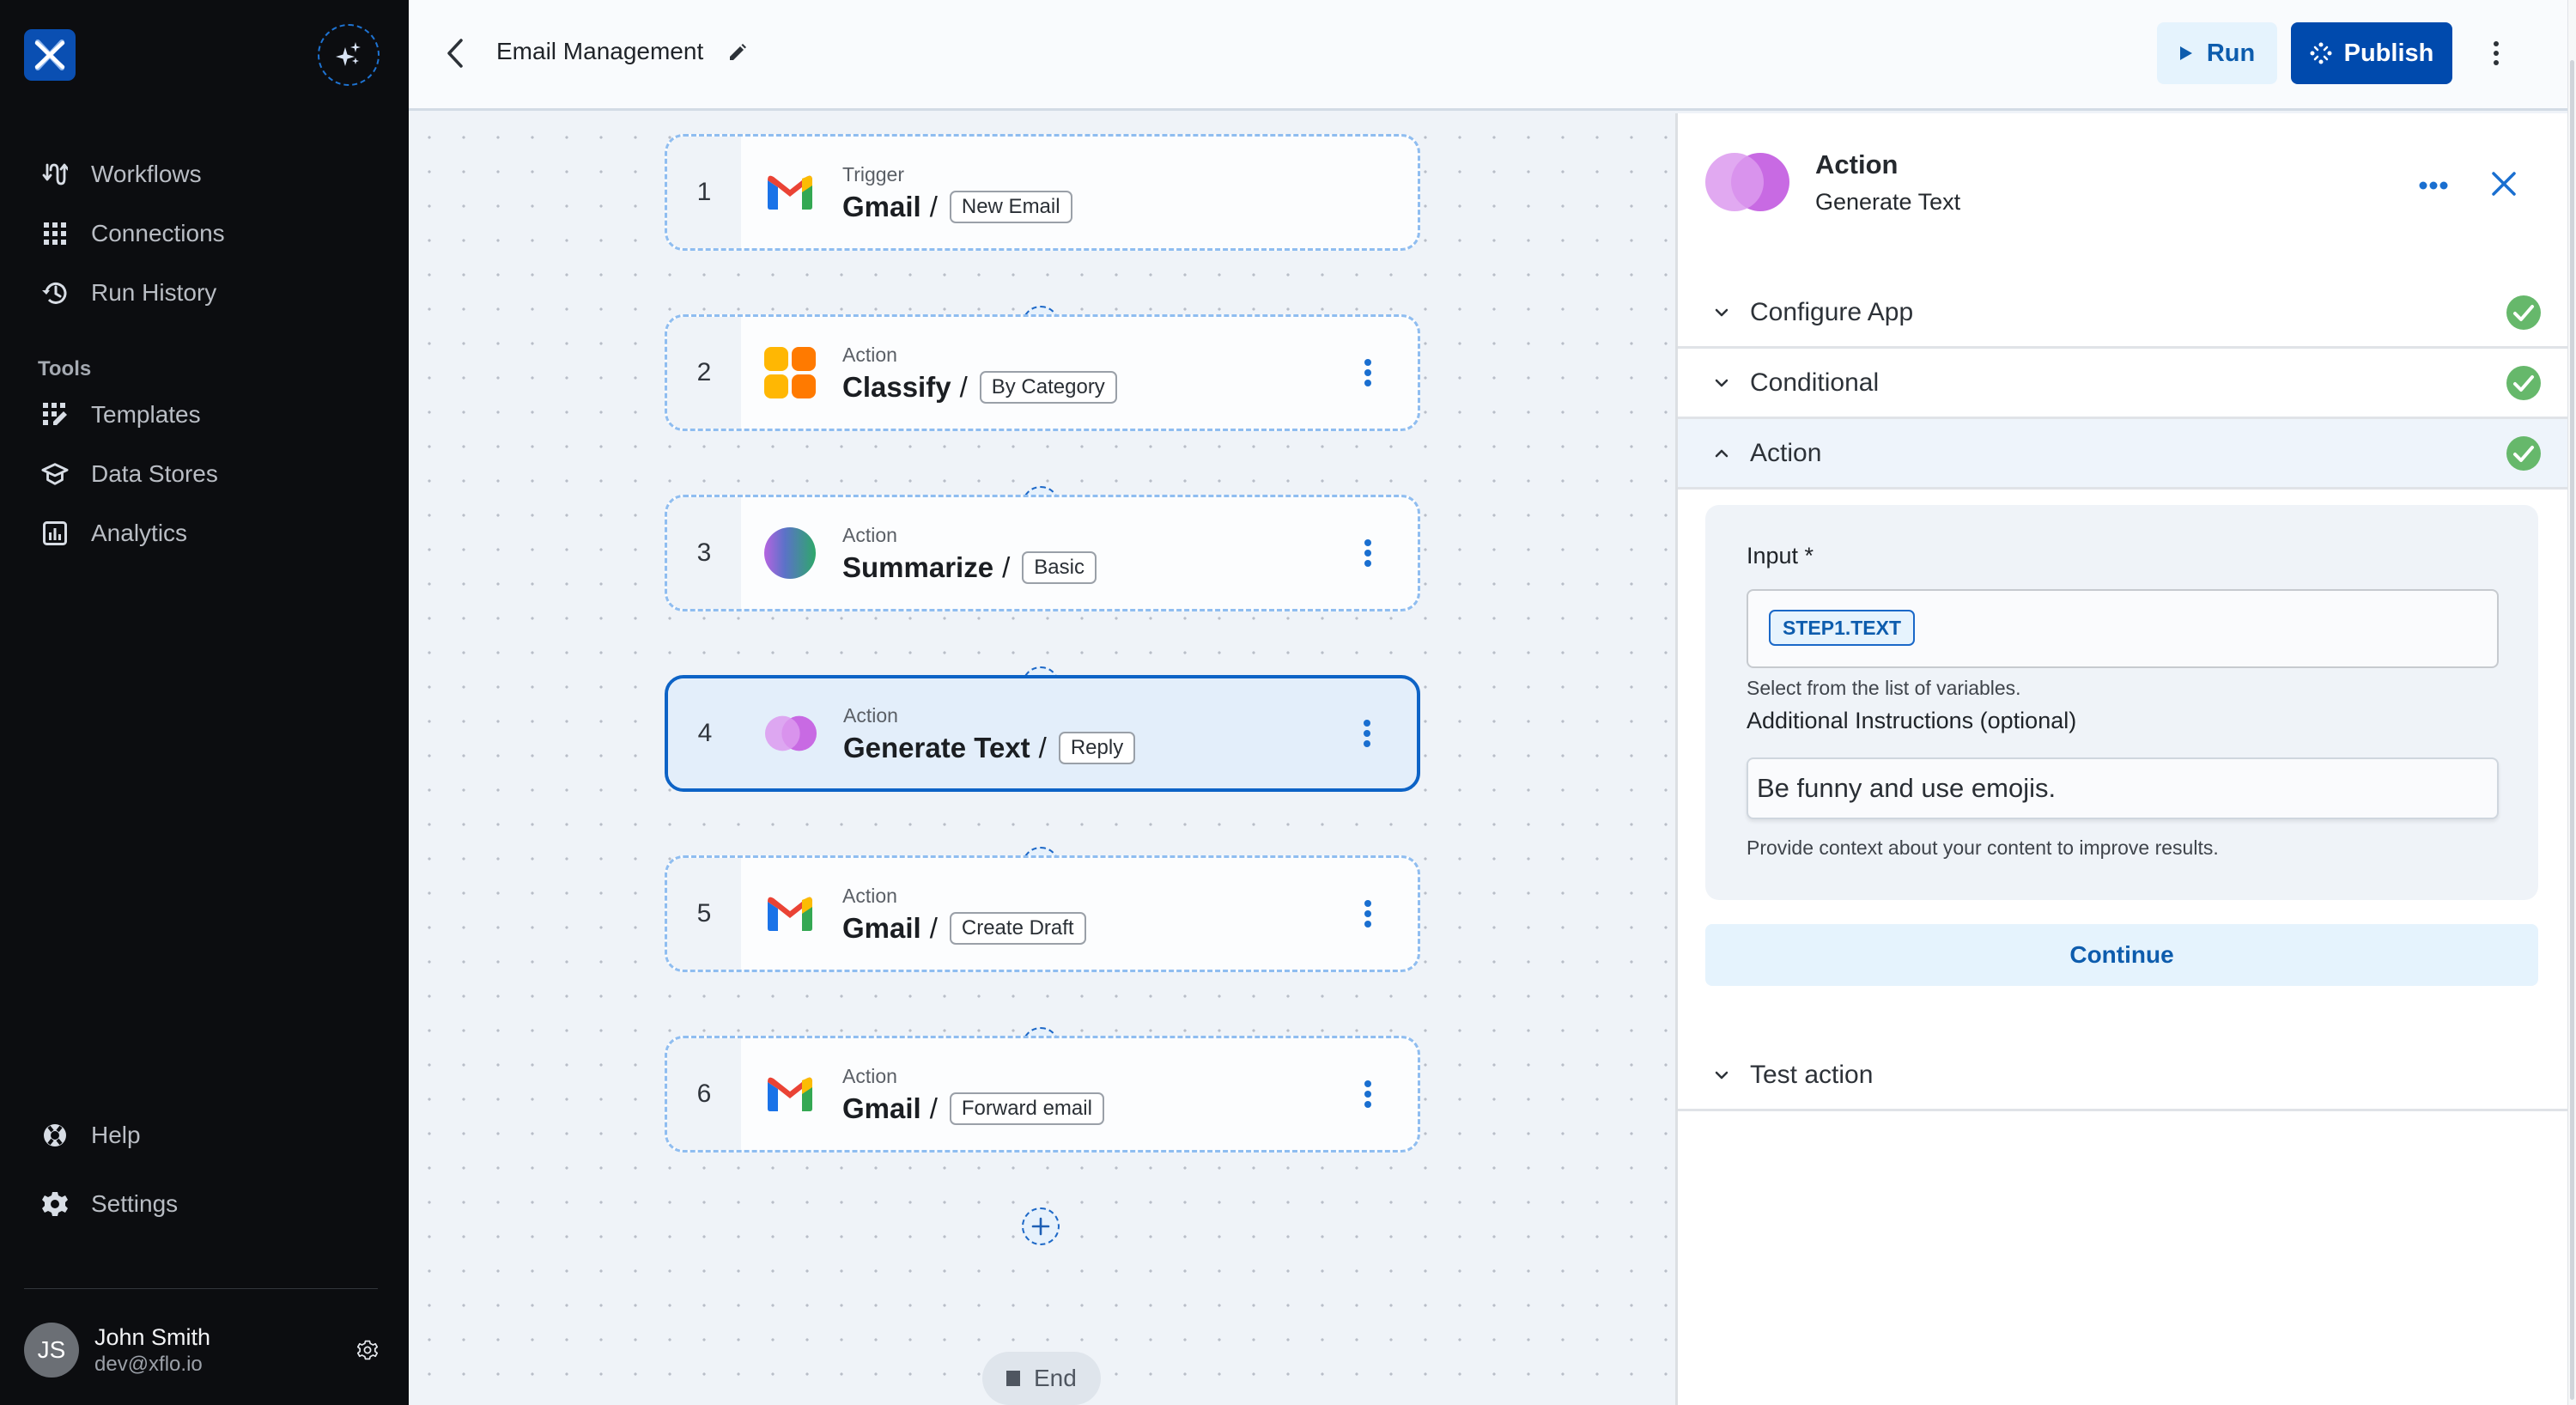  I want to click on back-button, so click(455, 53).